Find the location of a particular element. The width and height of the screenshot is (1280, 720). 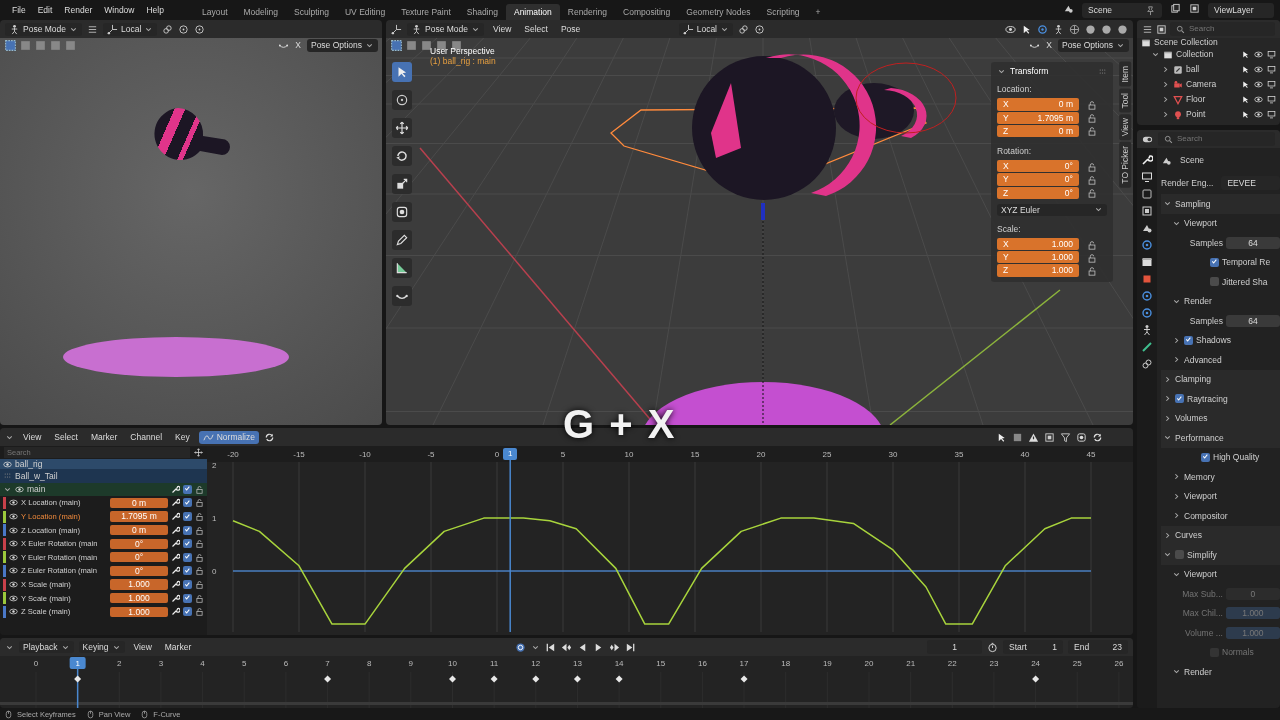

workspace-tab: Layout is located at coordinates (214, 11).